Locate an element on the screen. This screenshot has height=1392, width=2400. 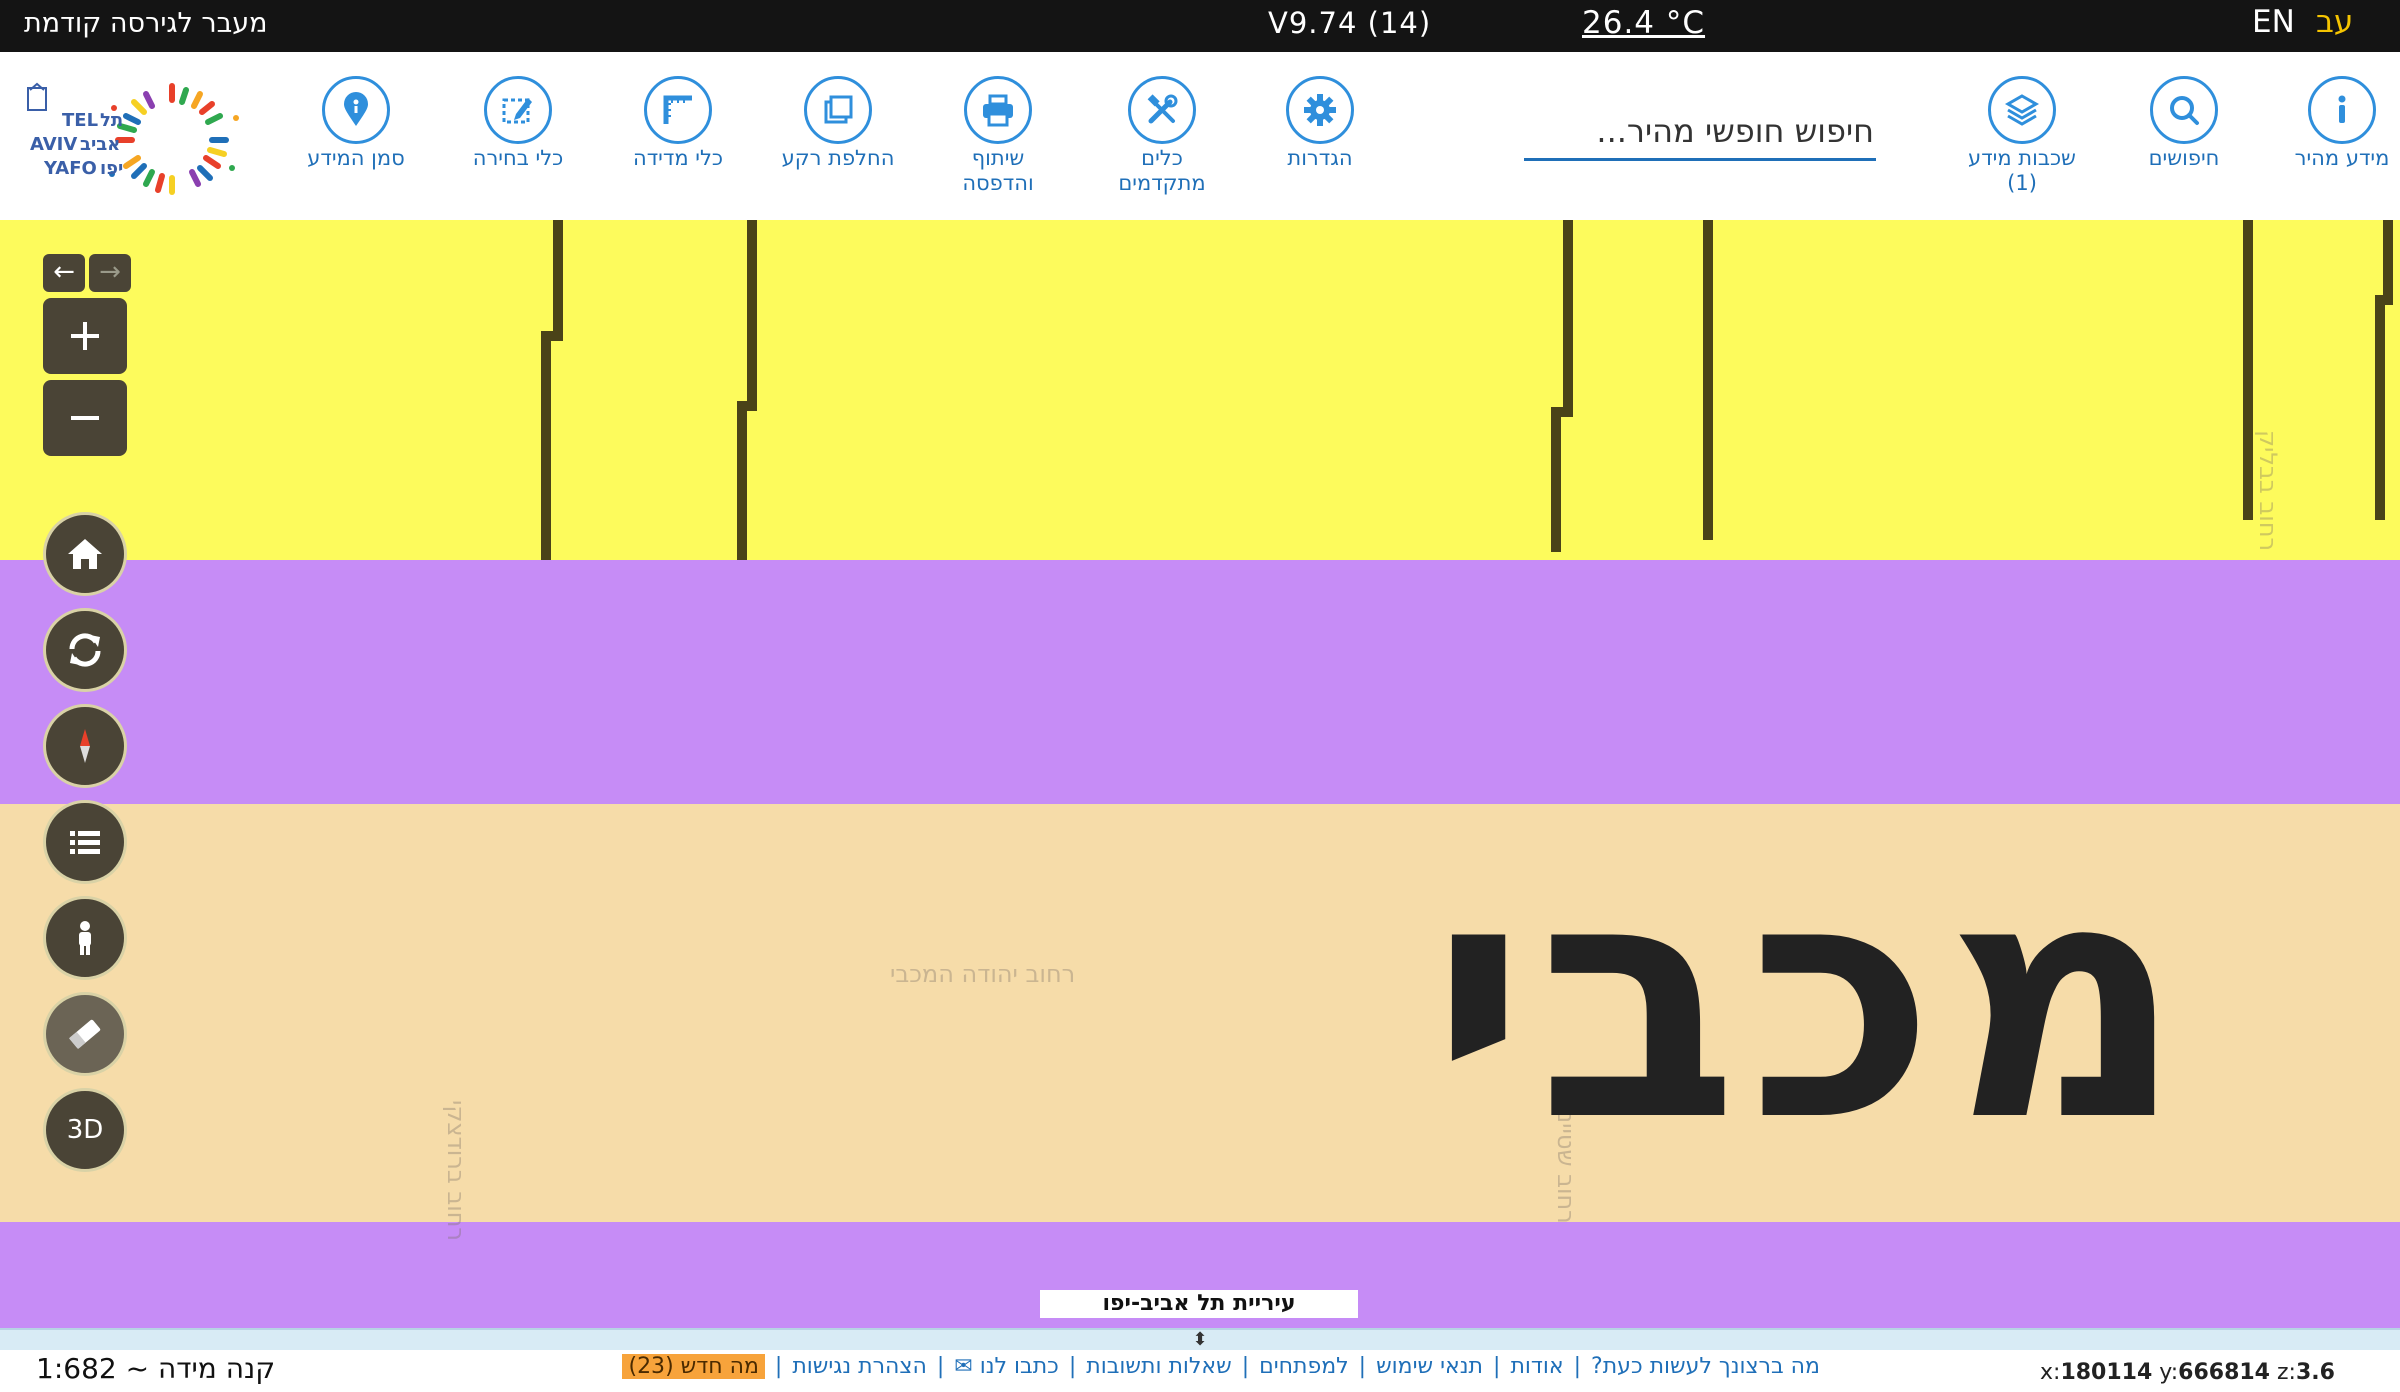
municipal-emblem-icon is located at coordinates (37, 96).